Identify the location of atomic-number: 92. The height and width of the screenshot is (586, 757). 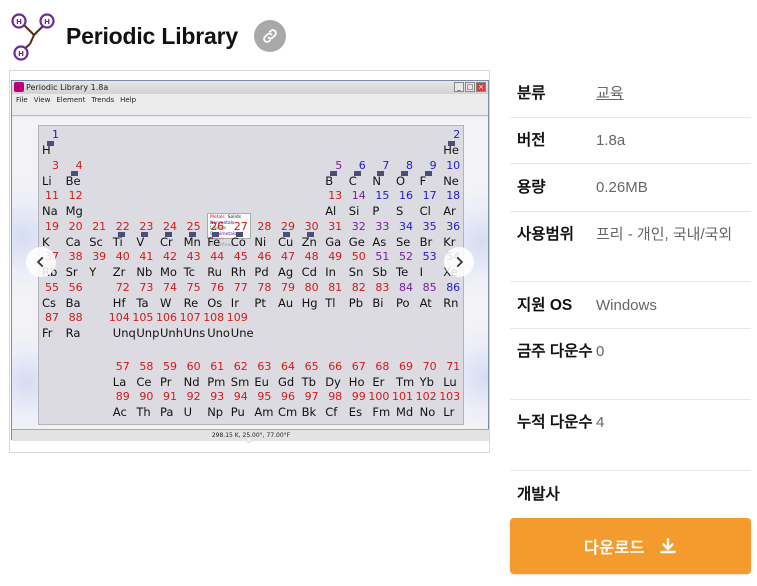
(193, 397).